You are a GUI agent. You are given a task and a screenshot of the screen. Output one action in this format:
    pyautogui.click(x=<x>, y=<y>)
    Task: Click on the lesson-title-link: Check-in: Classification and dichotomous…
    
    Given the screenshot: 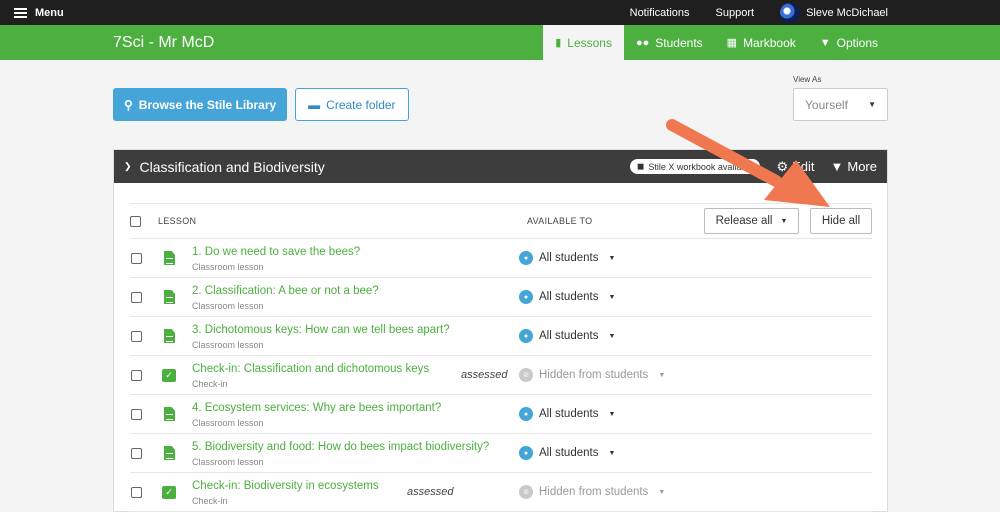 What is the action you would take?
    pyautogui.click(x=310, y=369)
    